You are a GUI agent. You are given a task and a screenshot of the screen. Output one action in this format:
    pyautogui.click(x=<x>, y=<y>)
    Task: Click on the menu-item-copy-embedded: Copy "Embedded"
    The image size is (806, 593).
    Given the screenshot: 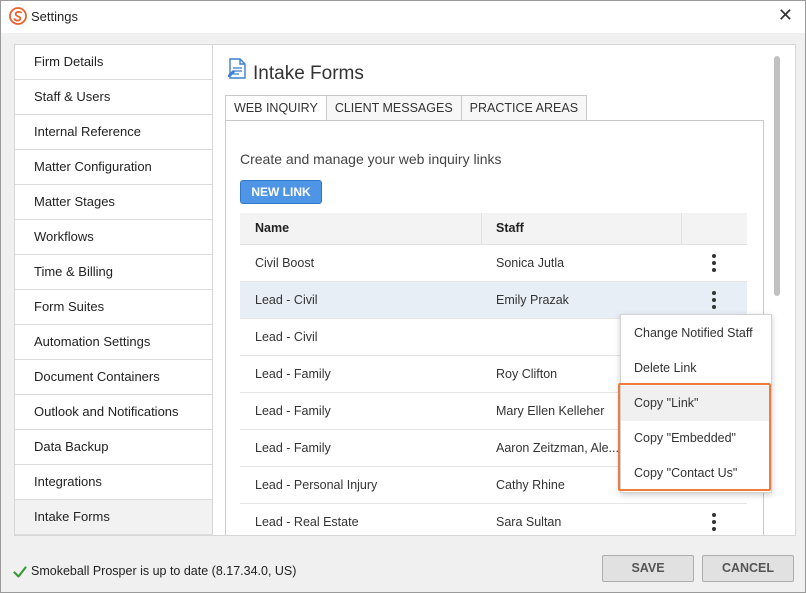 What is the action you would take?
    pyautogui.click(x=696, y=438)
    